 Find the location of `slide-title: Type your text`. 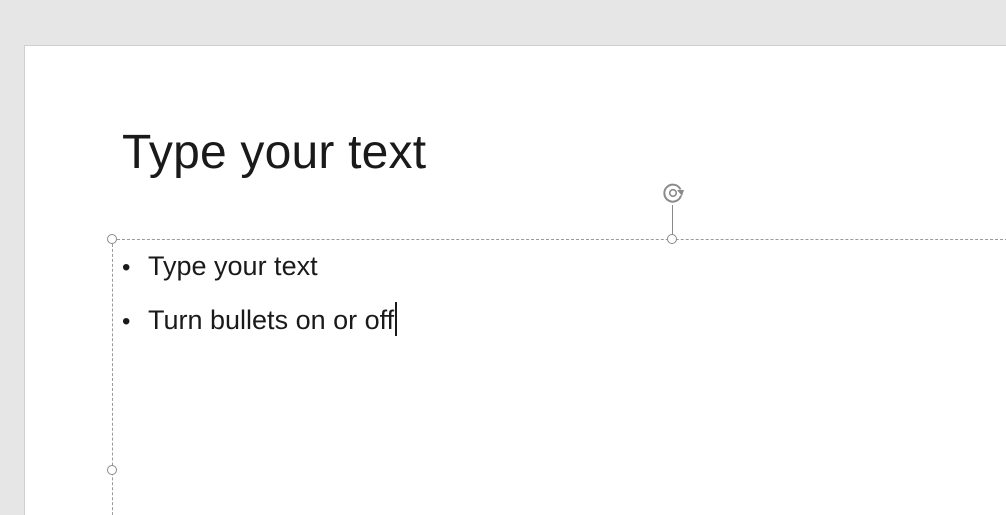

slide-title: Type your text is located at coordinates (274, 153).